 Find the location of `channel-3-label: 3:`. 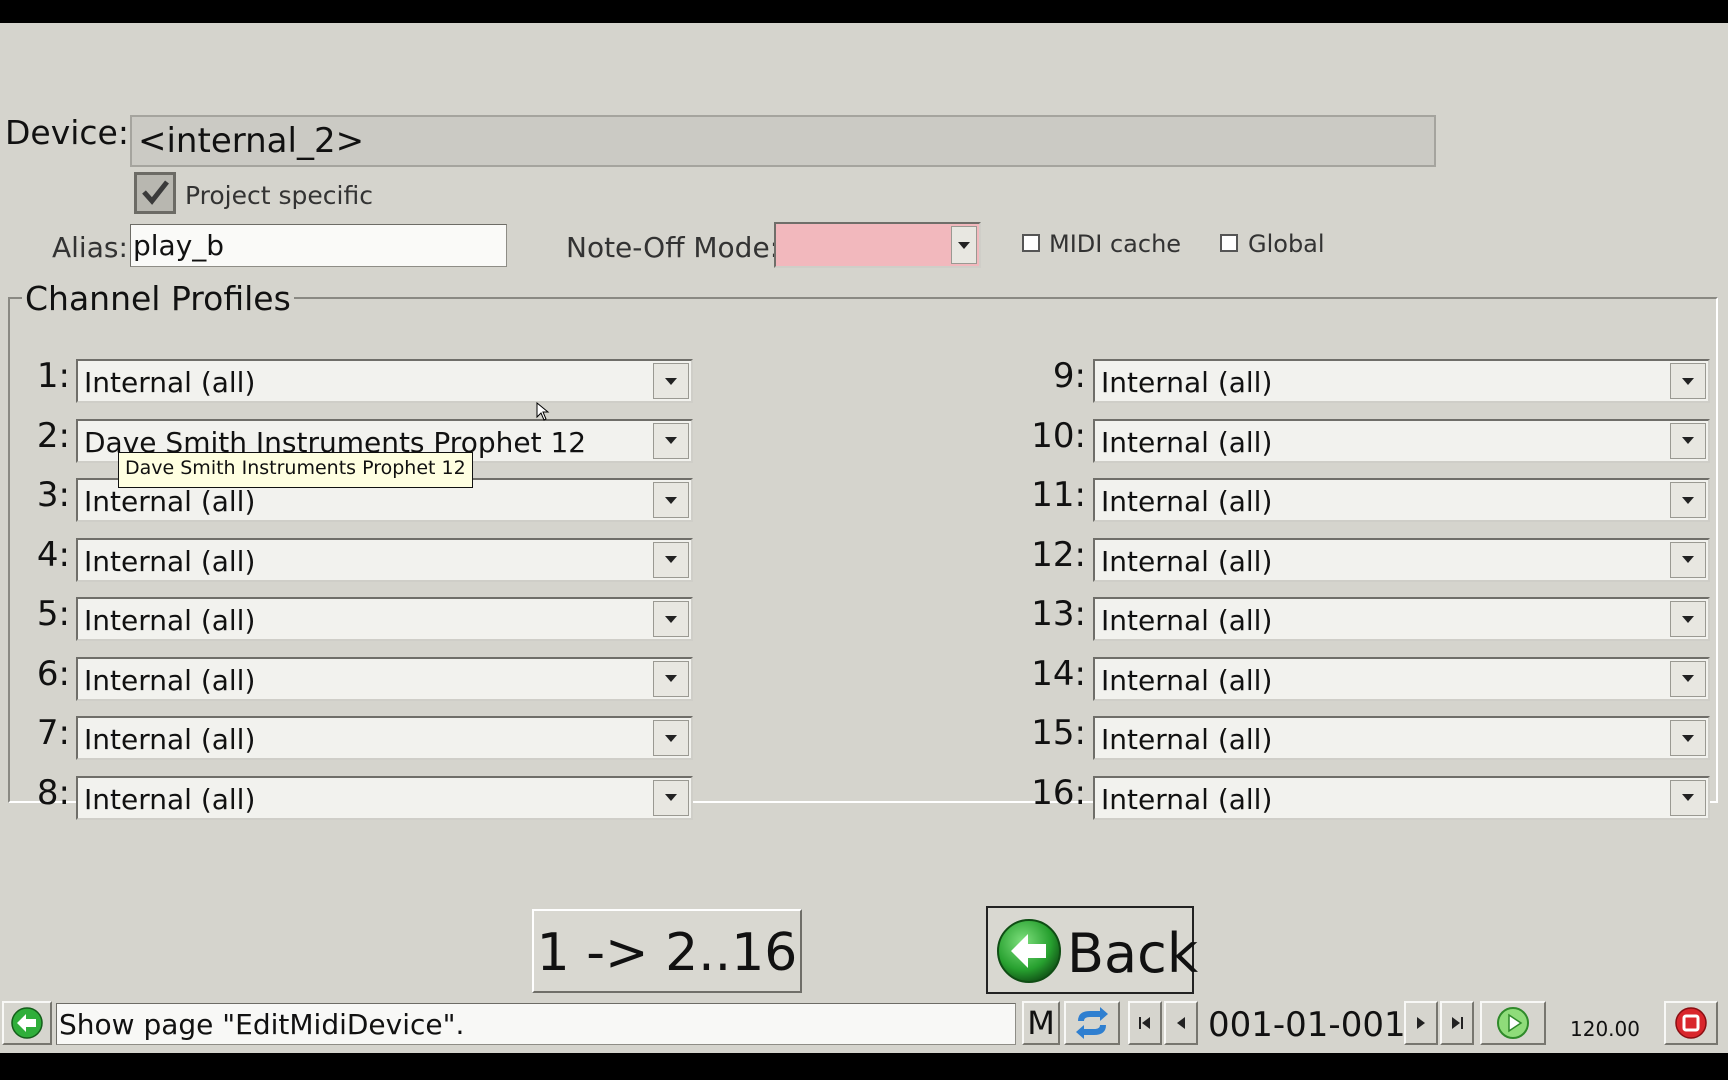

channel-3-label: 3: is located at coordinates (53, 495).